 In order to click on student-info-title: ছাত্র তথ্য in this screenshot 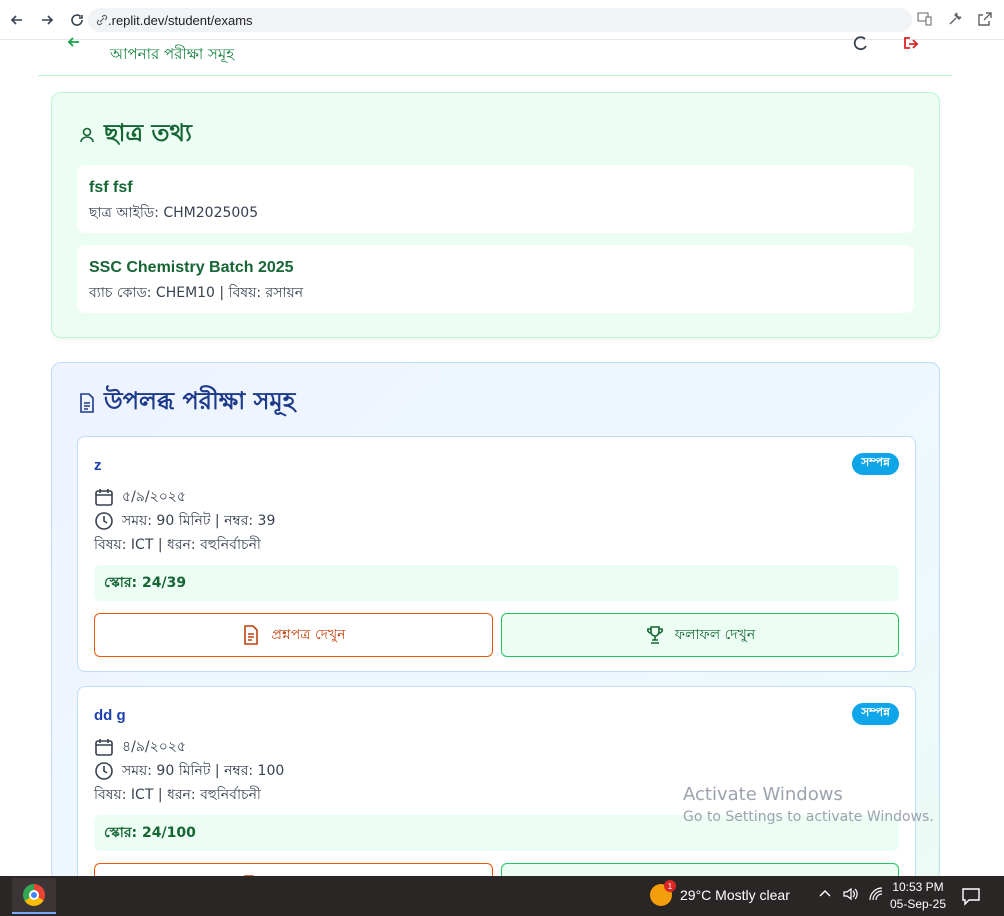, I will do `click(148, 133)`.